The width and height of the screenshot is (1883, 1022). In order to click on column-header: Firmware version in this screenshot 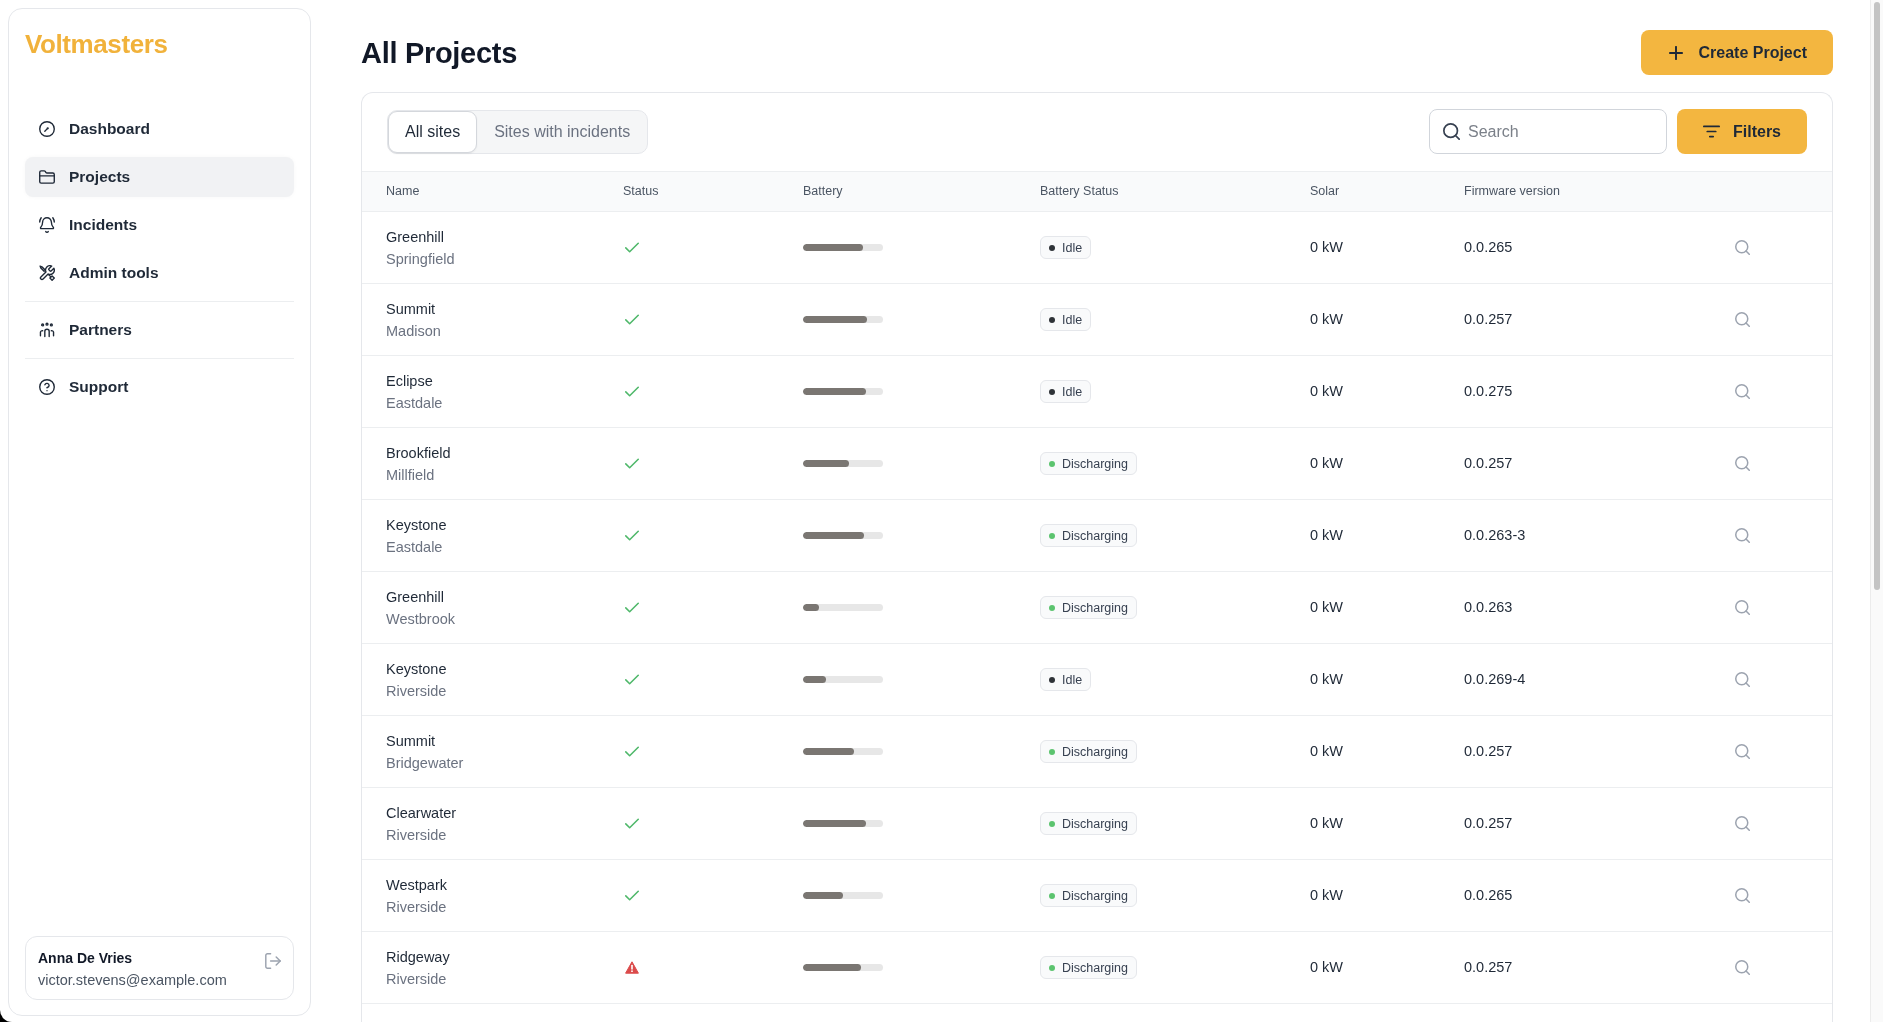, I will do `click(1512, 192)`.